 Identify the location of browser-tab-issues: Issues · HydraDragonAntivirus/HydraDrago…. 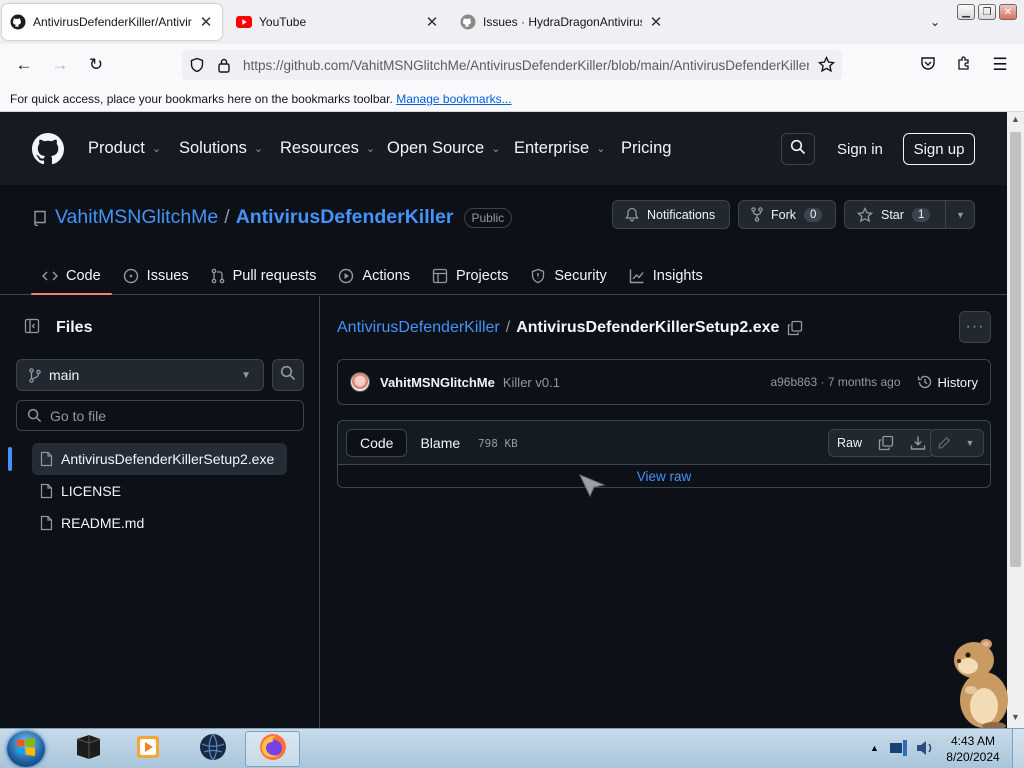
(562, 22).